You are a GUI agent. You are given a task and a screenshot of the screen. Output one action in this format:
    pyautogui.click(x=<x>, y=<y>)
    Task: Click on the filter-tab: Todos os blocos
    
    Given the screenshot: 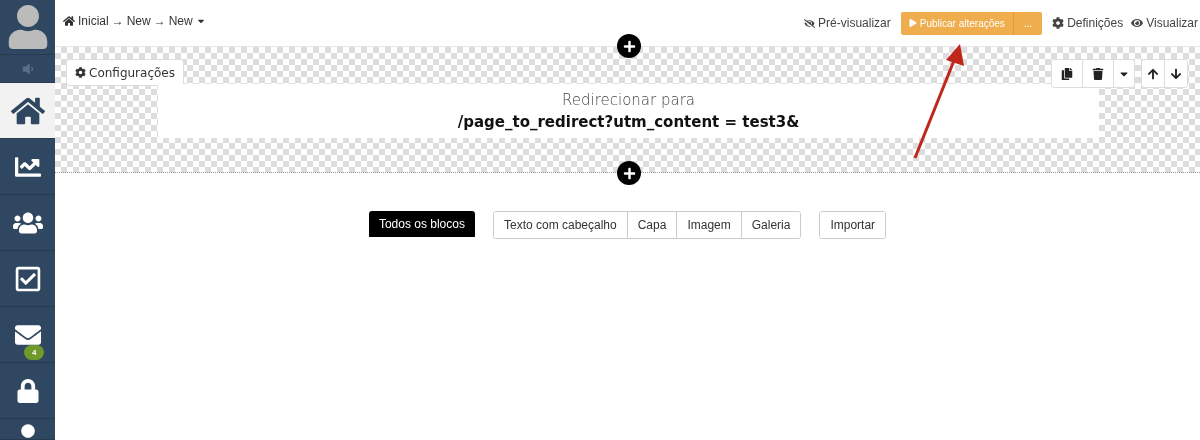 What is the action you would take?
    pyautogui.click(x=421, y=224)
    